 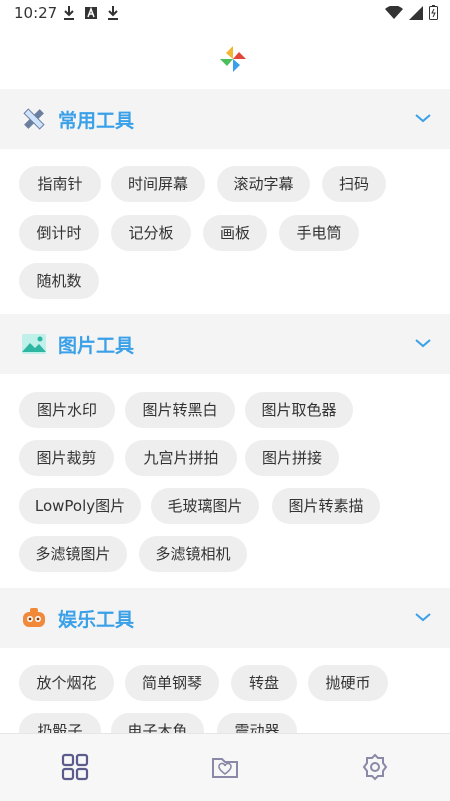 What do you see at coordinates (34, 344) in the screenshot?
I see `landscape-image-icon` at bounding box center [34, 344].